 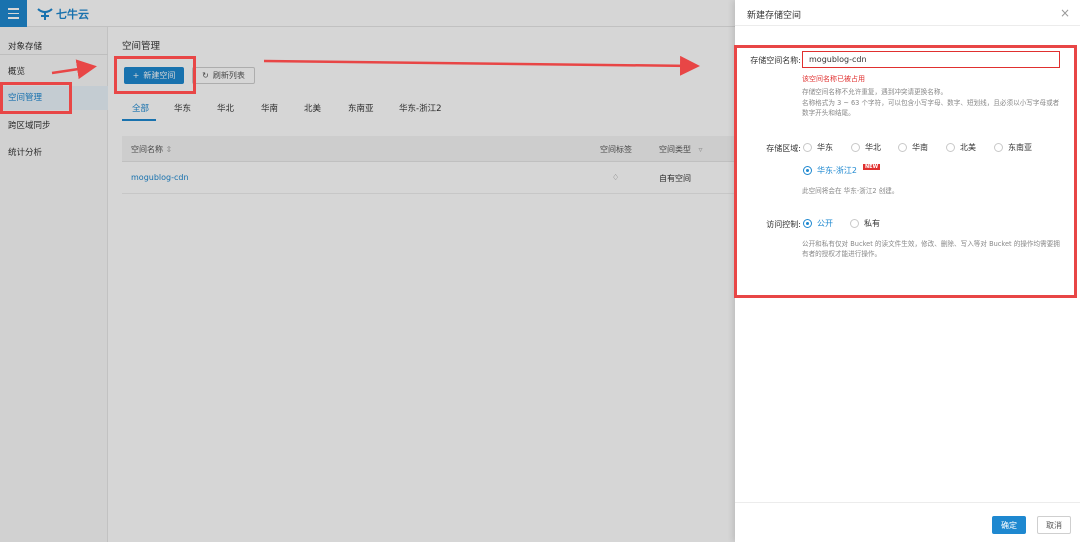 I want to click on drawer-title: 新建存储空间, so click(x=774, y=16).